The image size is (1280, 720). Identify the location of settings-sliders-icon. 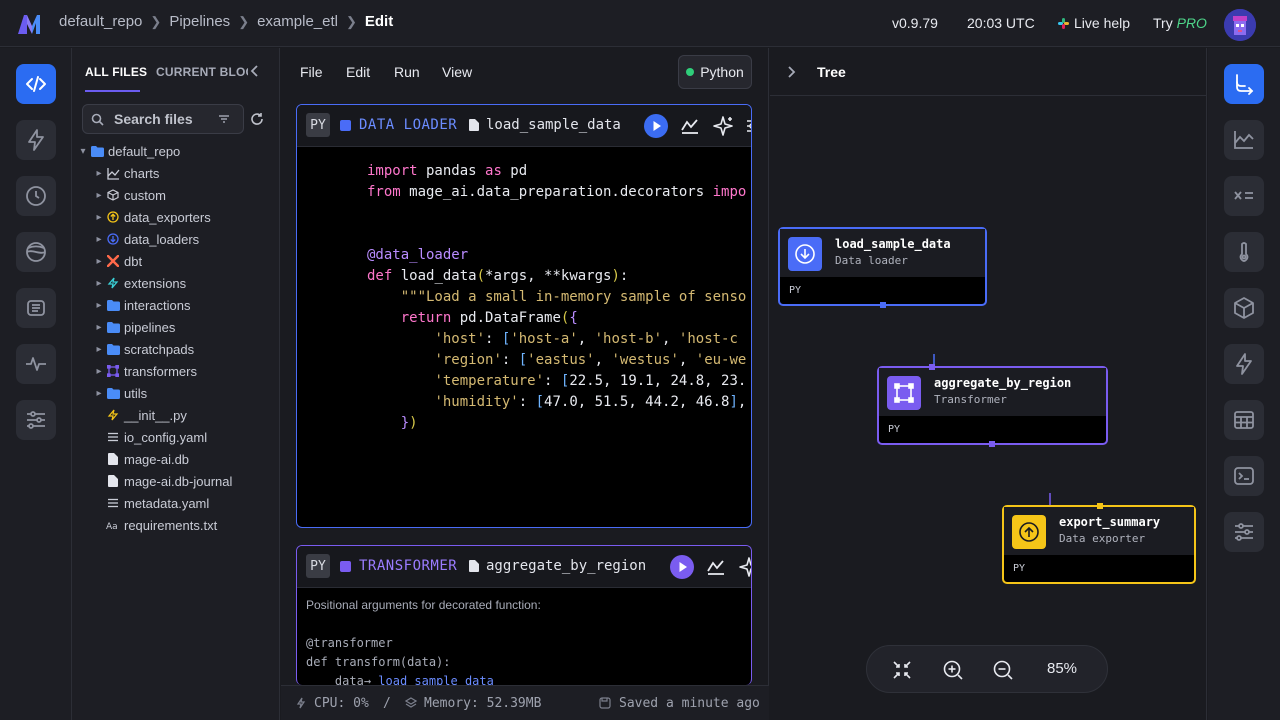
(748, 126).